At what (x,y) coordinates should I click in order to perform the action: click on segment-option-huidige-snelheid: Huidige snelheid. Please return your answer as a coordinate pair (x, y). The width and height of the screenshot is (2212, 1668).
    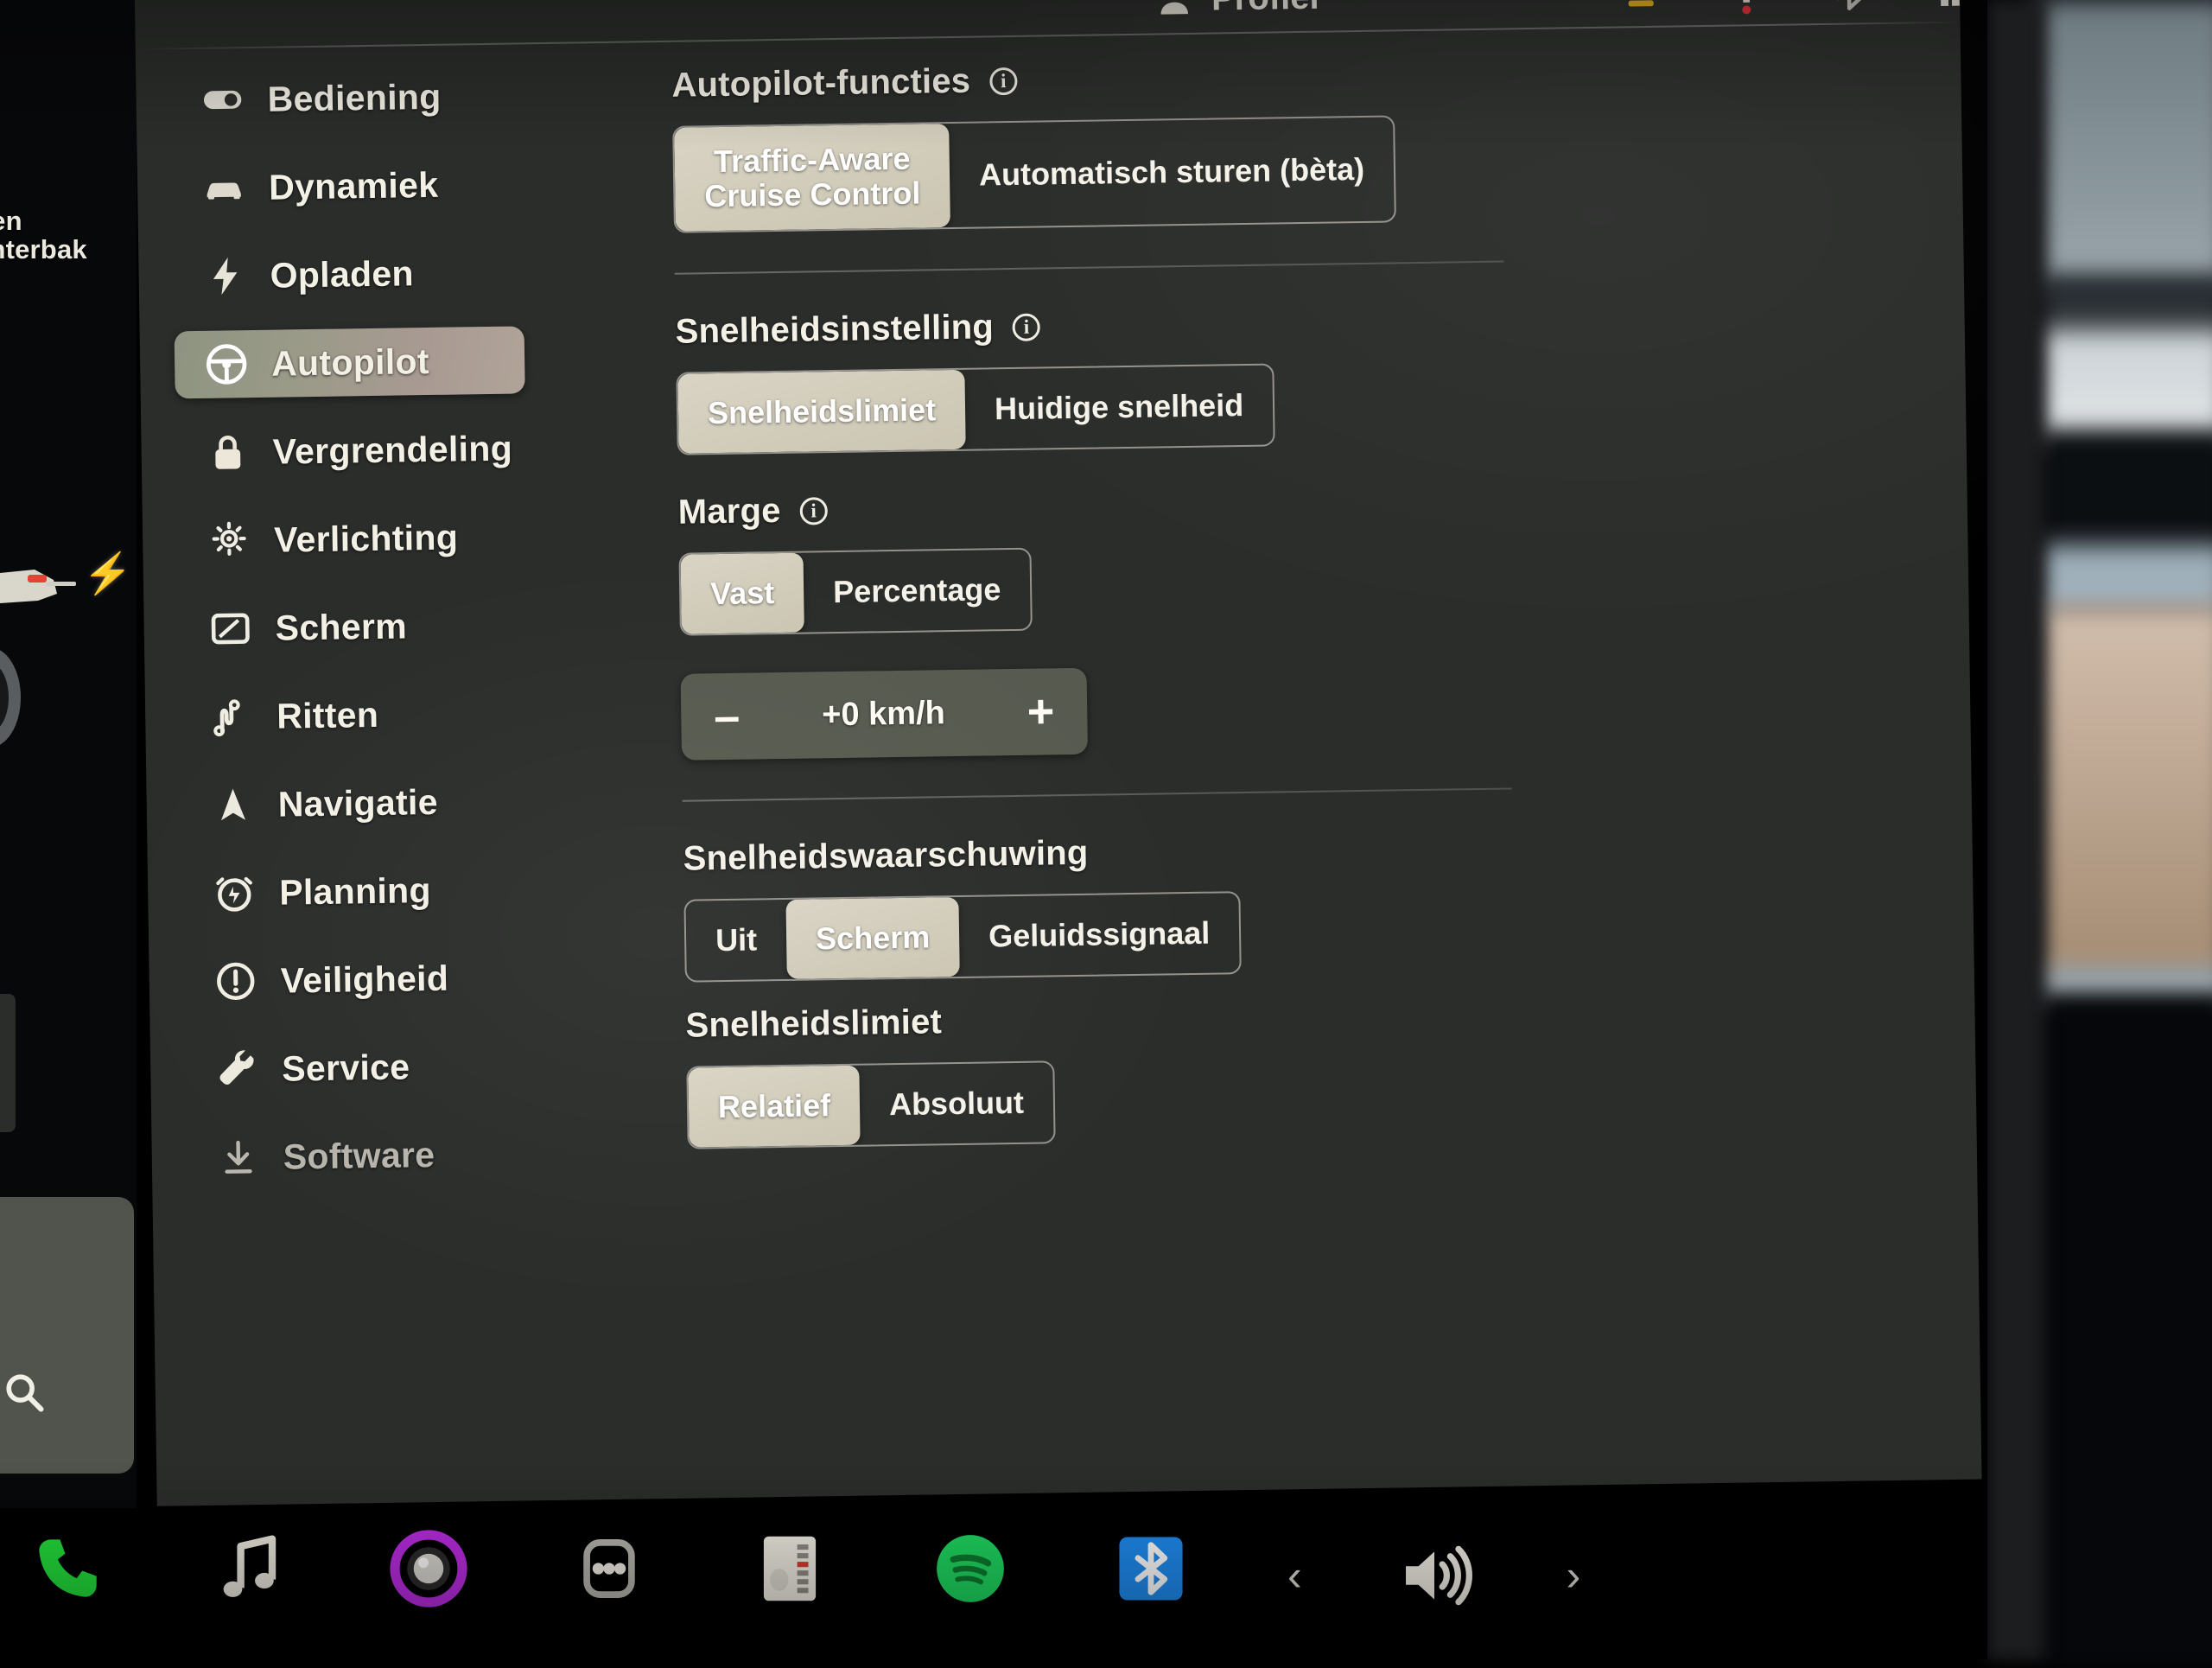
    Looking at the image, I should click on (1118, 407).